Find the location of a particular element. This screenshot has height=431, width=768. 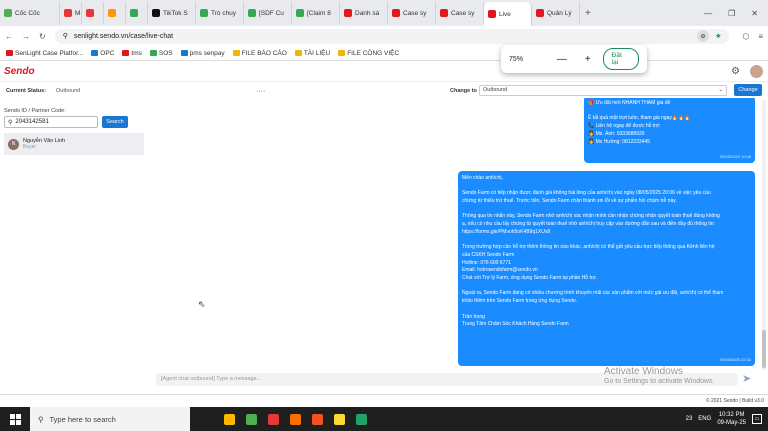

search-button: Search is located at coordinates (115, 122).